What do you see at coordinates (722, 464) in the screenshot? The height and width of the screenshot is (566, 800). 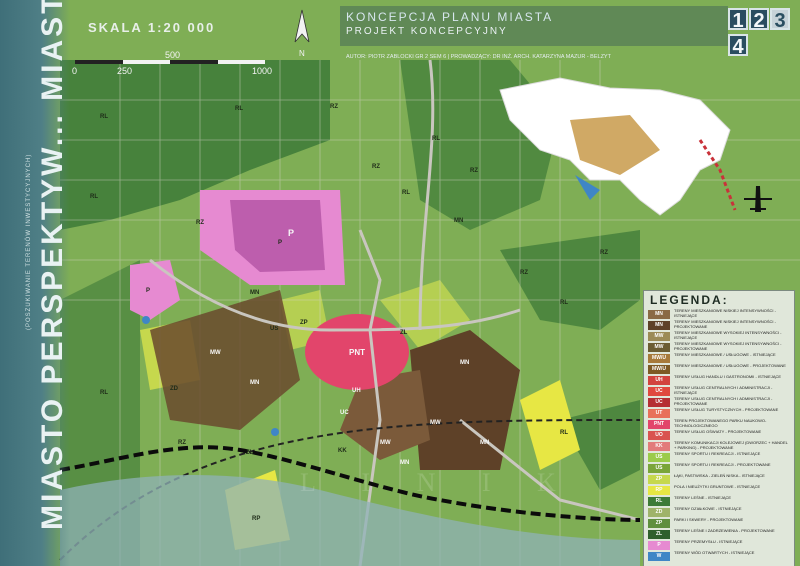 I see `legend-text: TERENY SPORTU I REKREACJI - PROJEKTOWANE` at bounding box center [722, 464].